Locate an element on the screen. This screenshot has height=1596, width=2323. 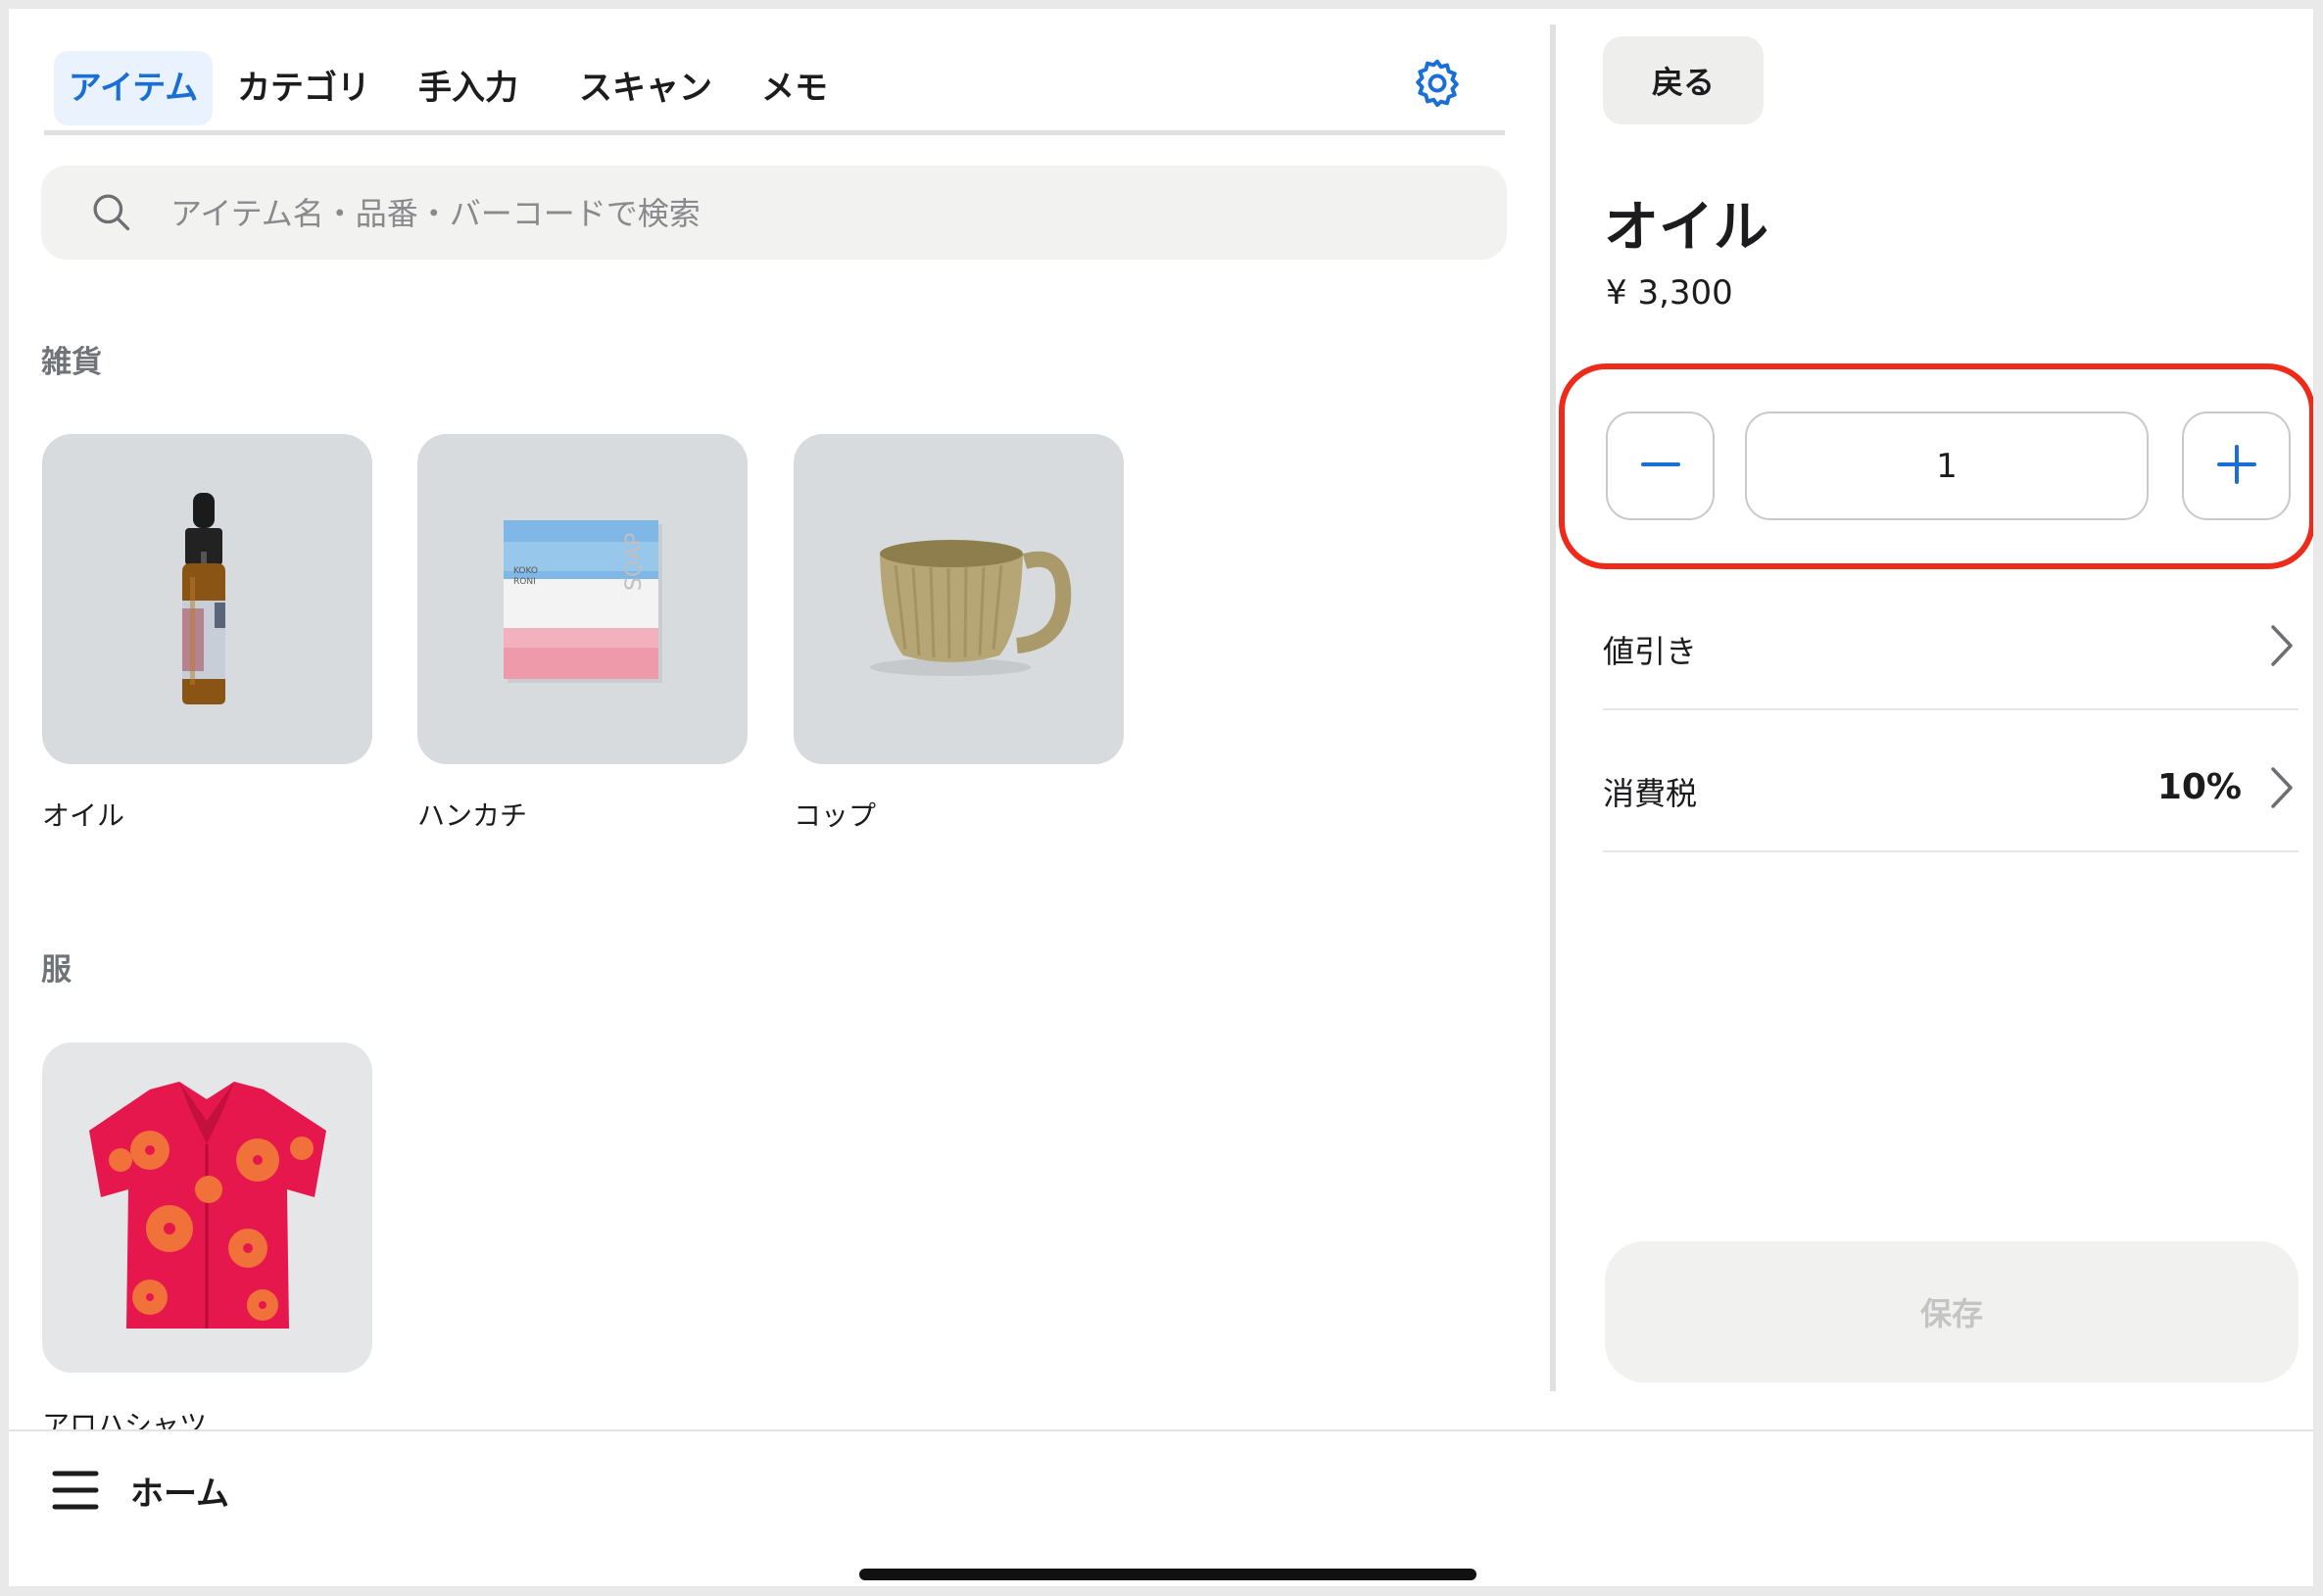
tab-scan: スキャン is located at coordinates (645, 88).